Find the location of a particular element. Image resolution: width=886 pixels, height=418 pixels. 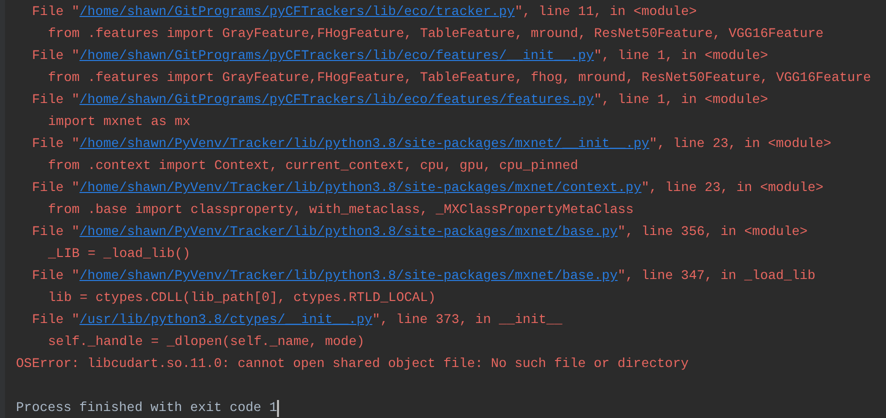

traceback-line: File "/home/shawn/PyVenv/Tracker/lib/python3.8/site-packages/mxnet/context.py", line 23, in <module> is located at coordinates (427, 188).